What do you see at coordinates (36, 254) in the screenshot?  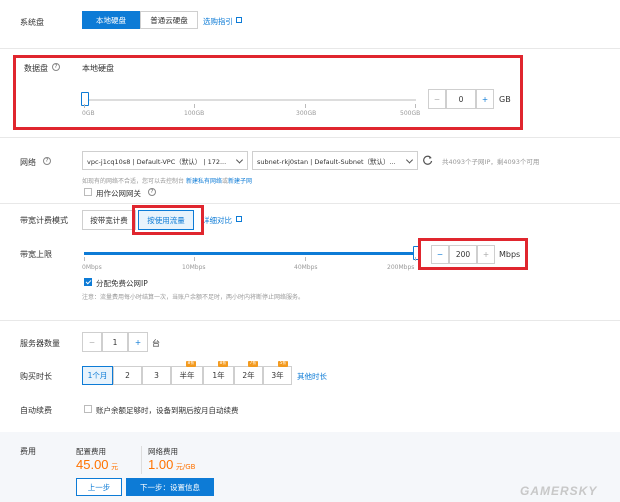 I see `bandwidth-label: 带宽上限` at bounding box center [36, 254].